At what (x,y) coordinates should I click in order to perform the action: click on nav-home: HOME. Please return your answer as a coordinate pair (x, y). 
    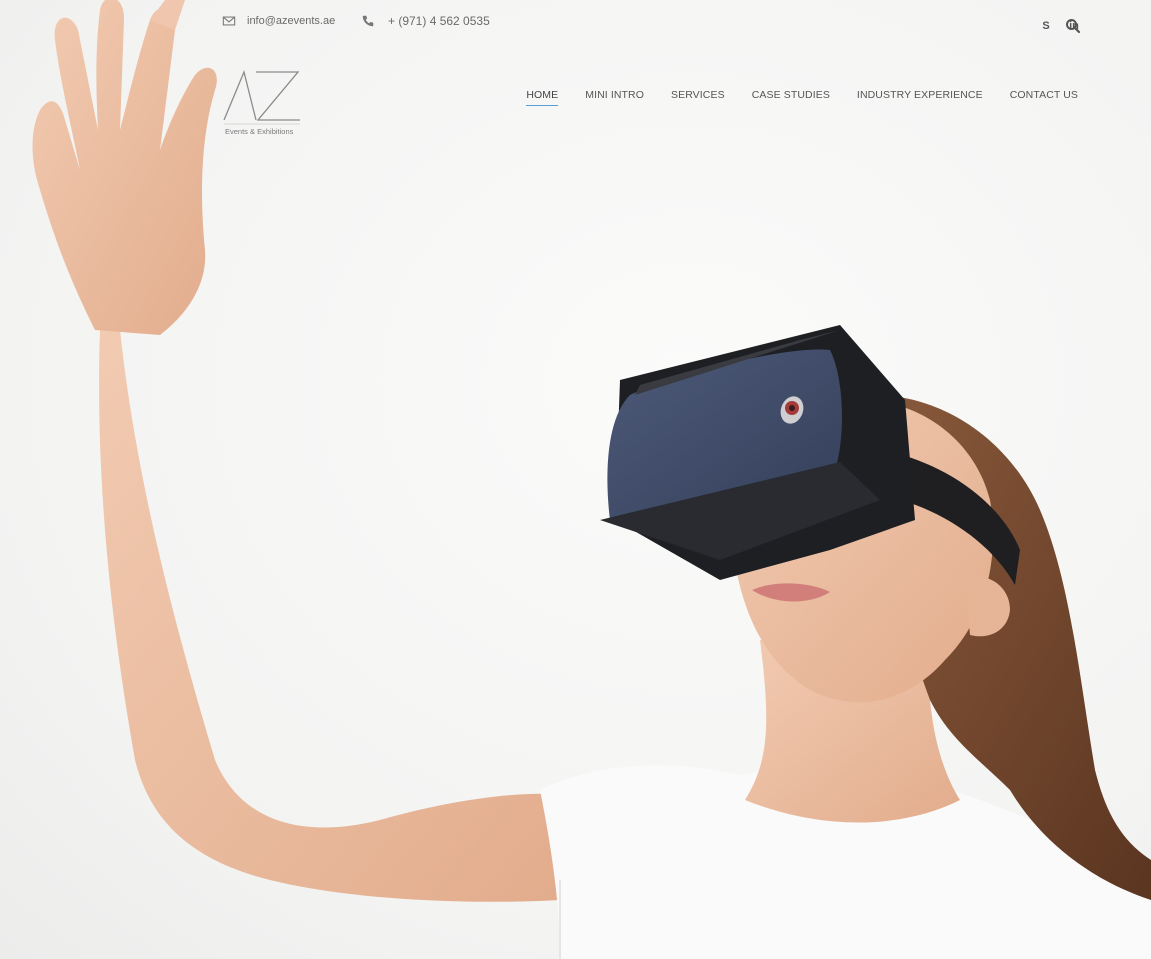
    Looking at the image, I should click on (542, 97).